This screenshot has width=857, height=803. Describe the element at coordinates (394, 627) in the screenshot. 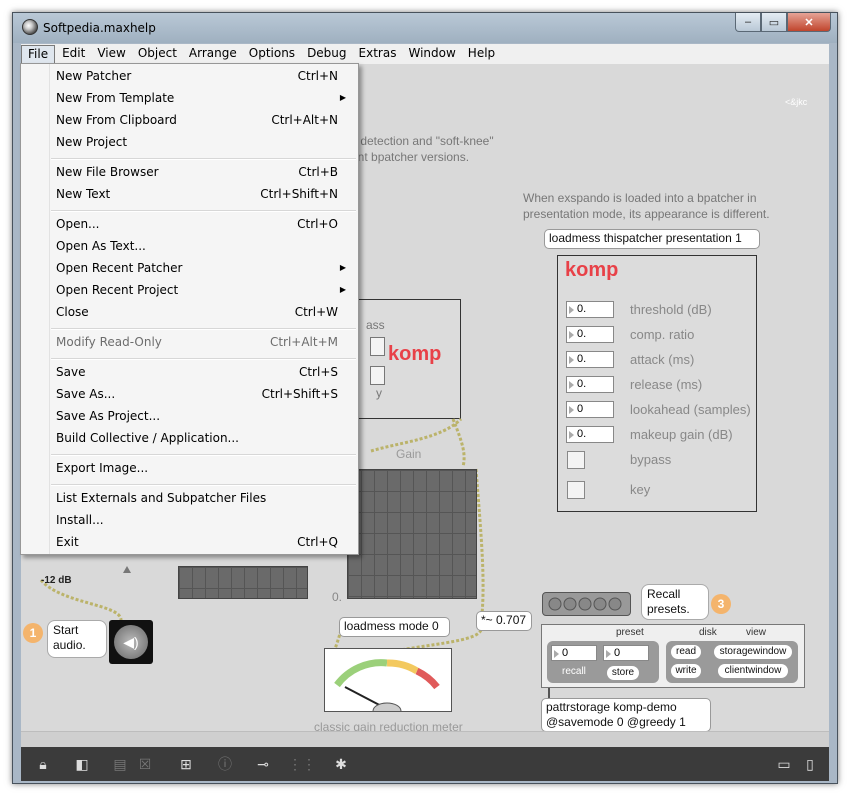

I see `loadmess-mode-object: loadmess mode 0` at that location.